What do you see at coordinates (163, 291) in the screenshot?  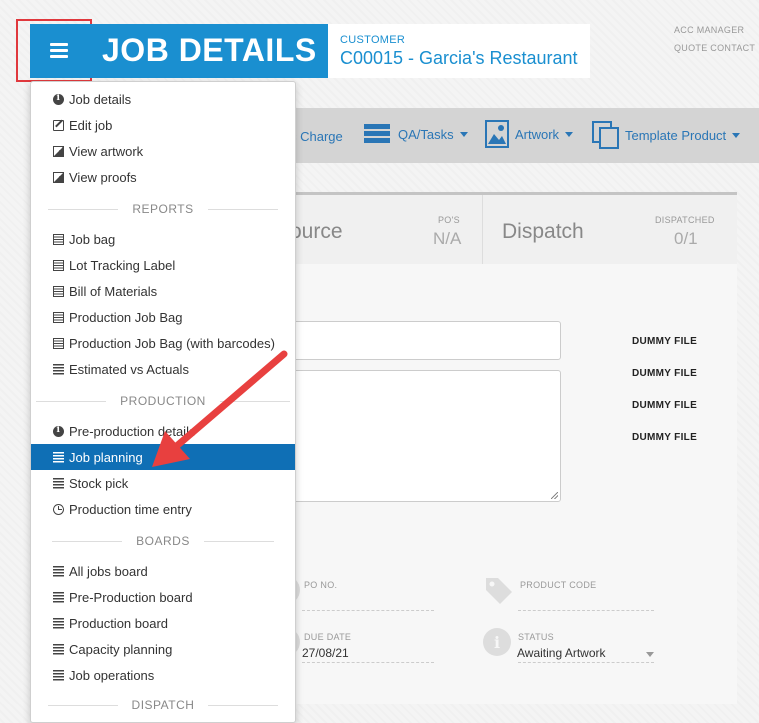 I see `menu-item-bill-of-materials: Bill of Materials` at bounding box center [163, 291].